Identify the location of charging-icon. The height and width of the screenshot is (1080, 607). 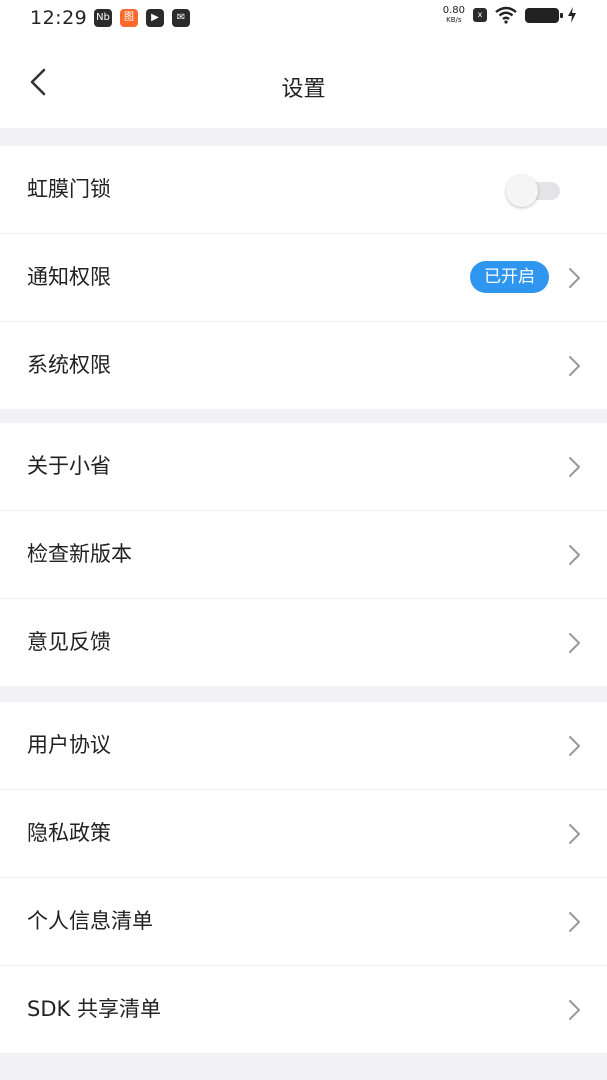
(572, 15).